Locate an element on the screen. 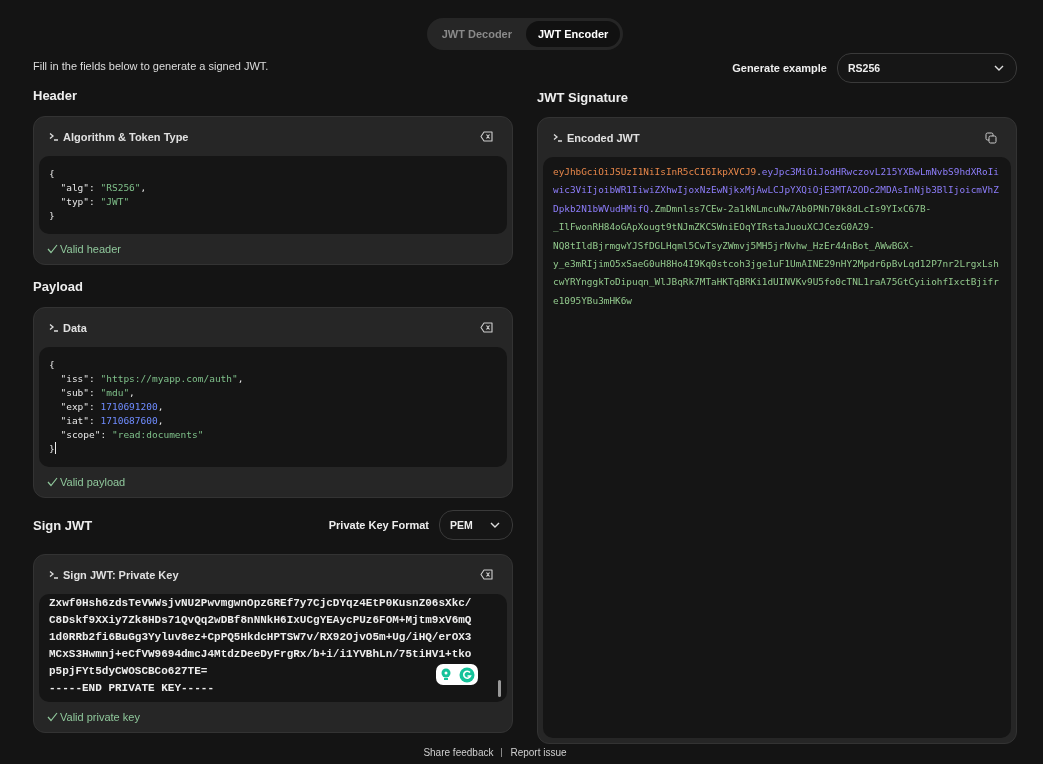  card-title: Data is located at coordinates (75, 327).